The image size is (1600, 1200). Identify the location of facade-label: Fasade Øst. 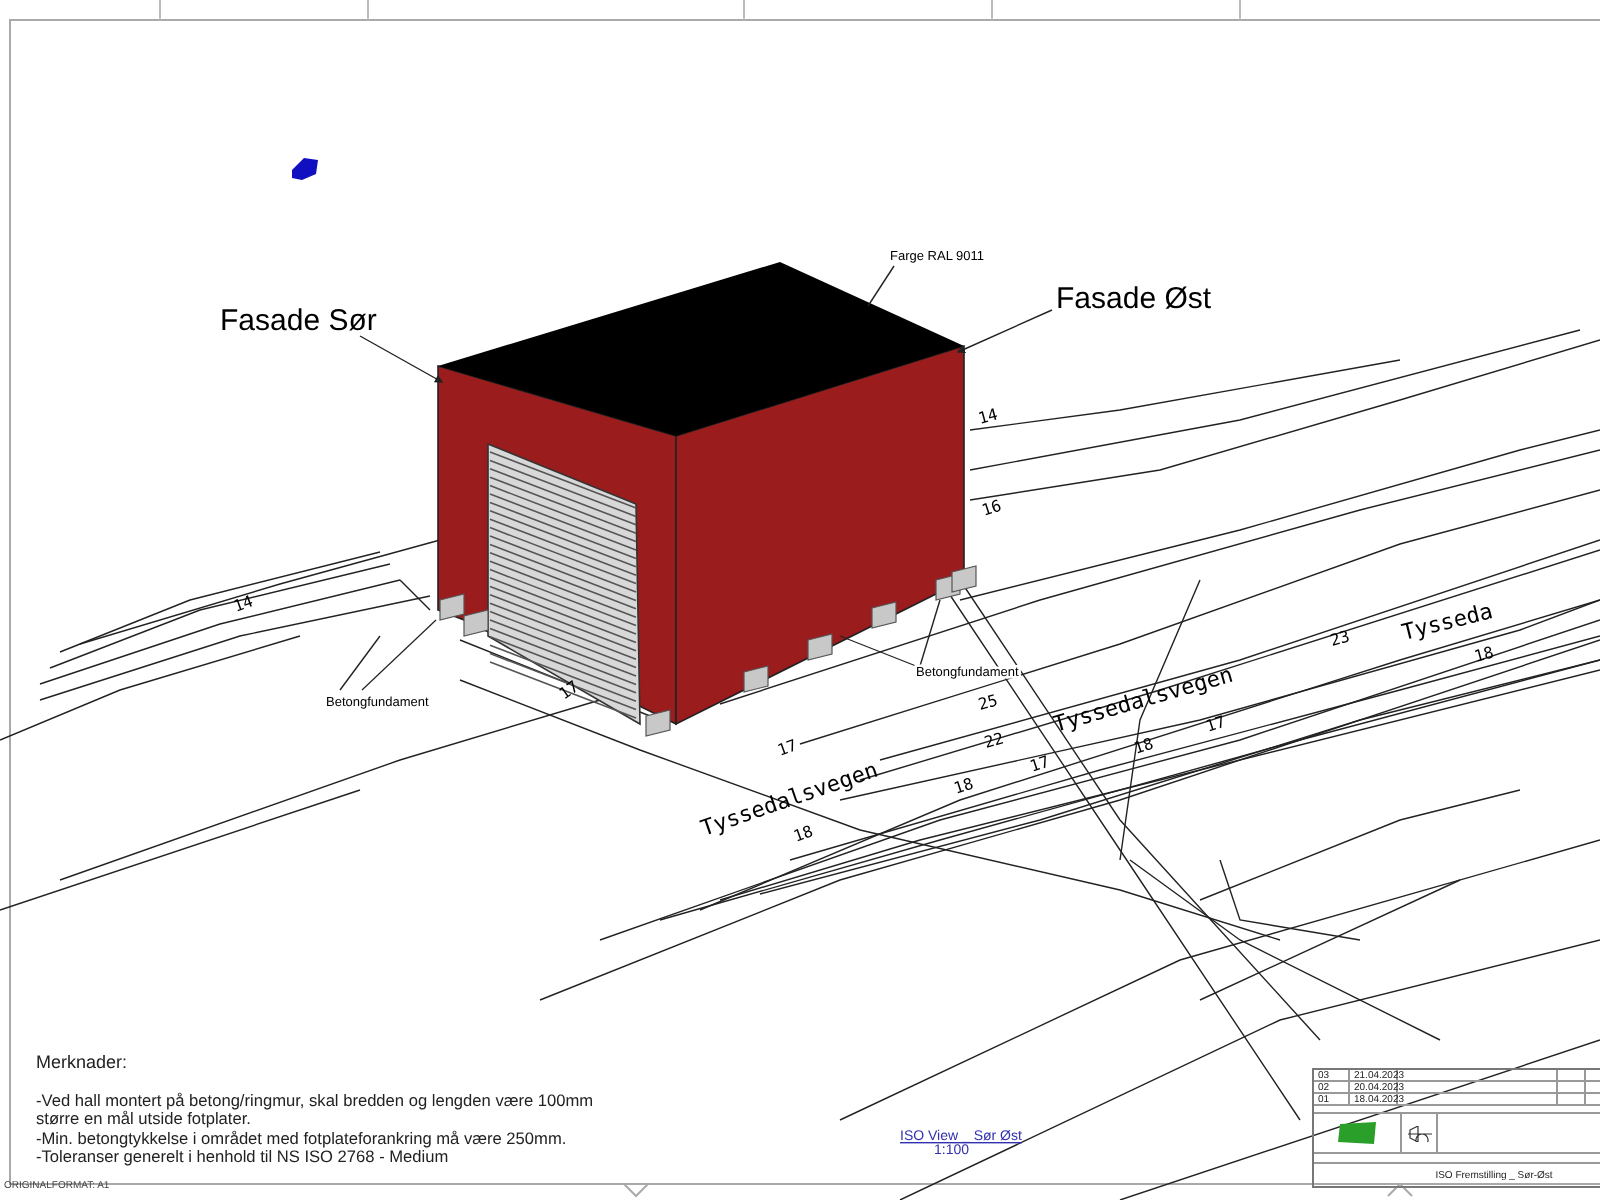
(1134, 299).